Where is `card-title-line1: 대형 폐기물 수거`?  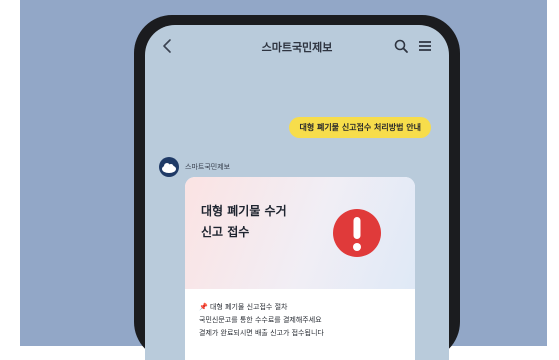 card-title-line1: 대형 폐기물 수거 is located at coordinates (244, 211).